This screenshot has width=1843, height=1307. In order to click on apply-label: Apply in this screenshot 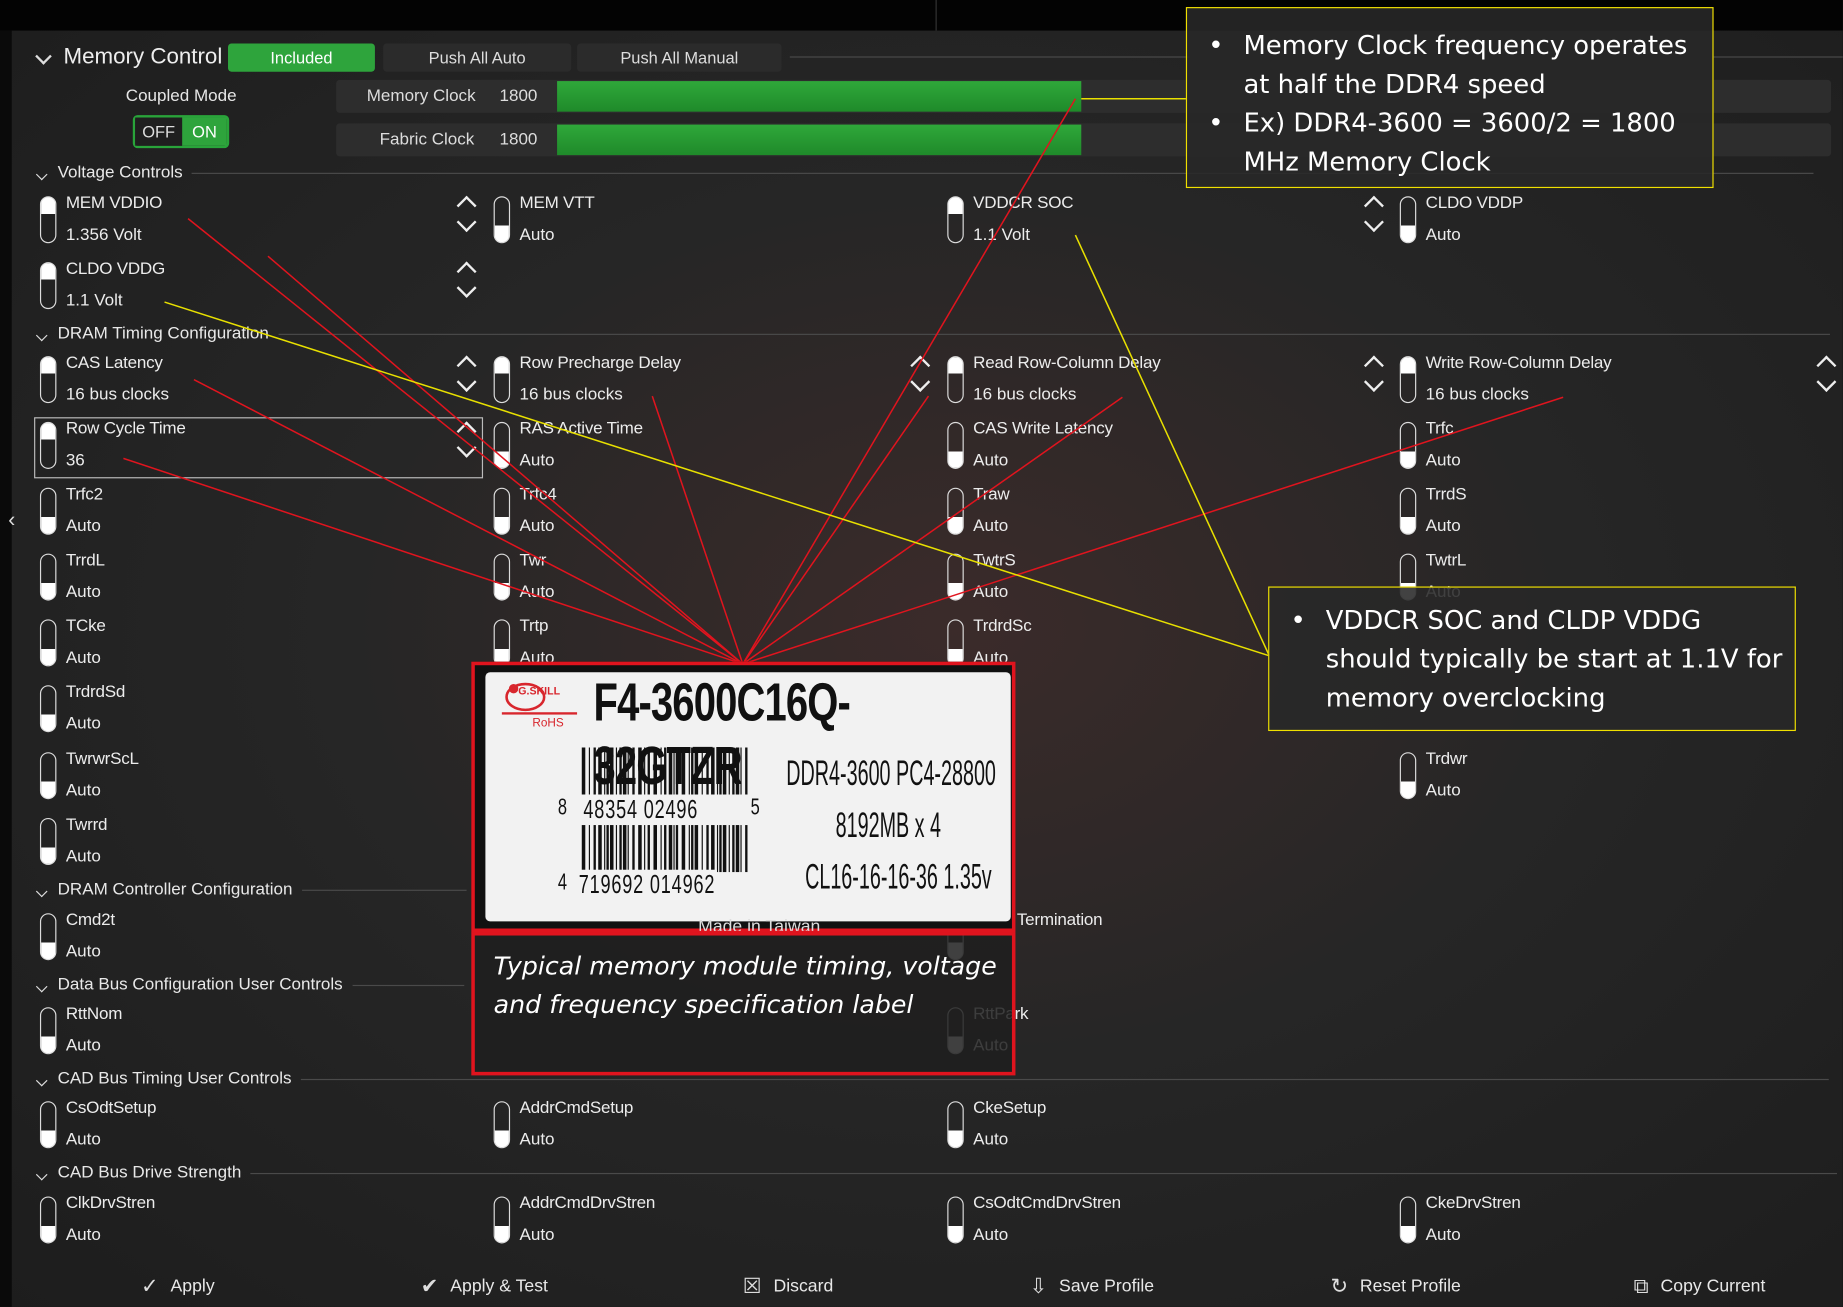, I will do `click(192, 1285)`.